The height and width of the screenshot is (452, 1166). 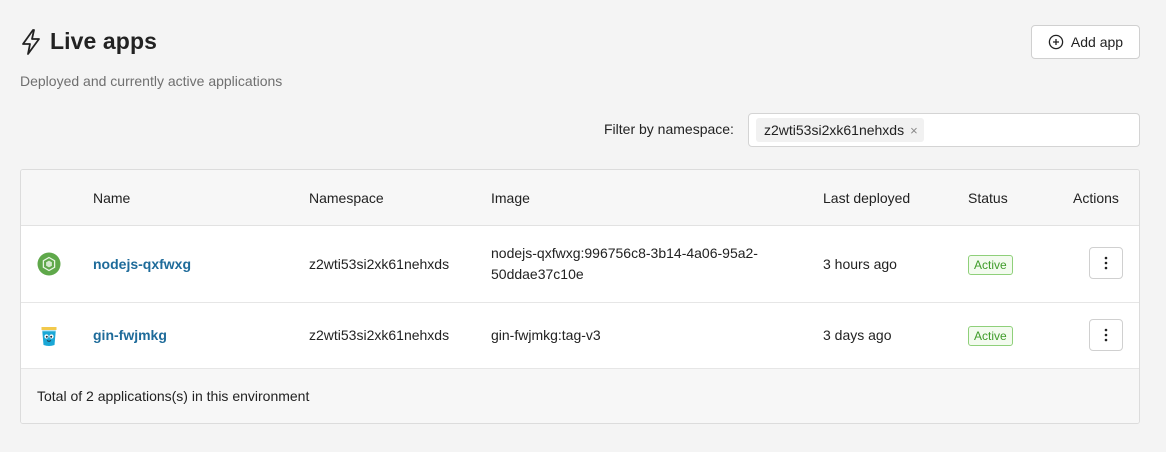 I want to click on namespace-chip: z2wti53si2xk61nehxds ×, so click(x=840, y=130).